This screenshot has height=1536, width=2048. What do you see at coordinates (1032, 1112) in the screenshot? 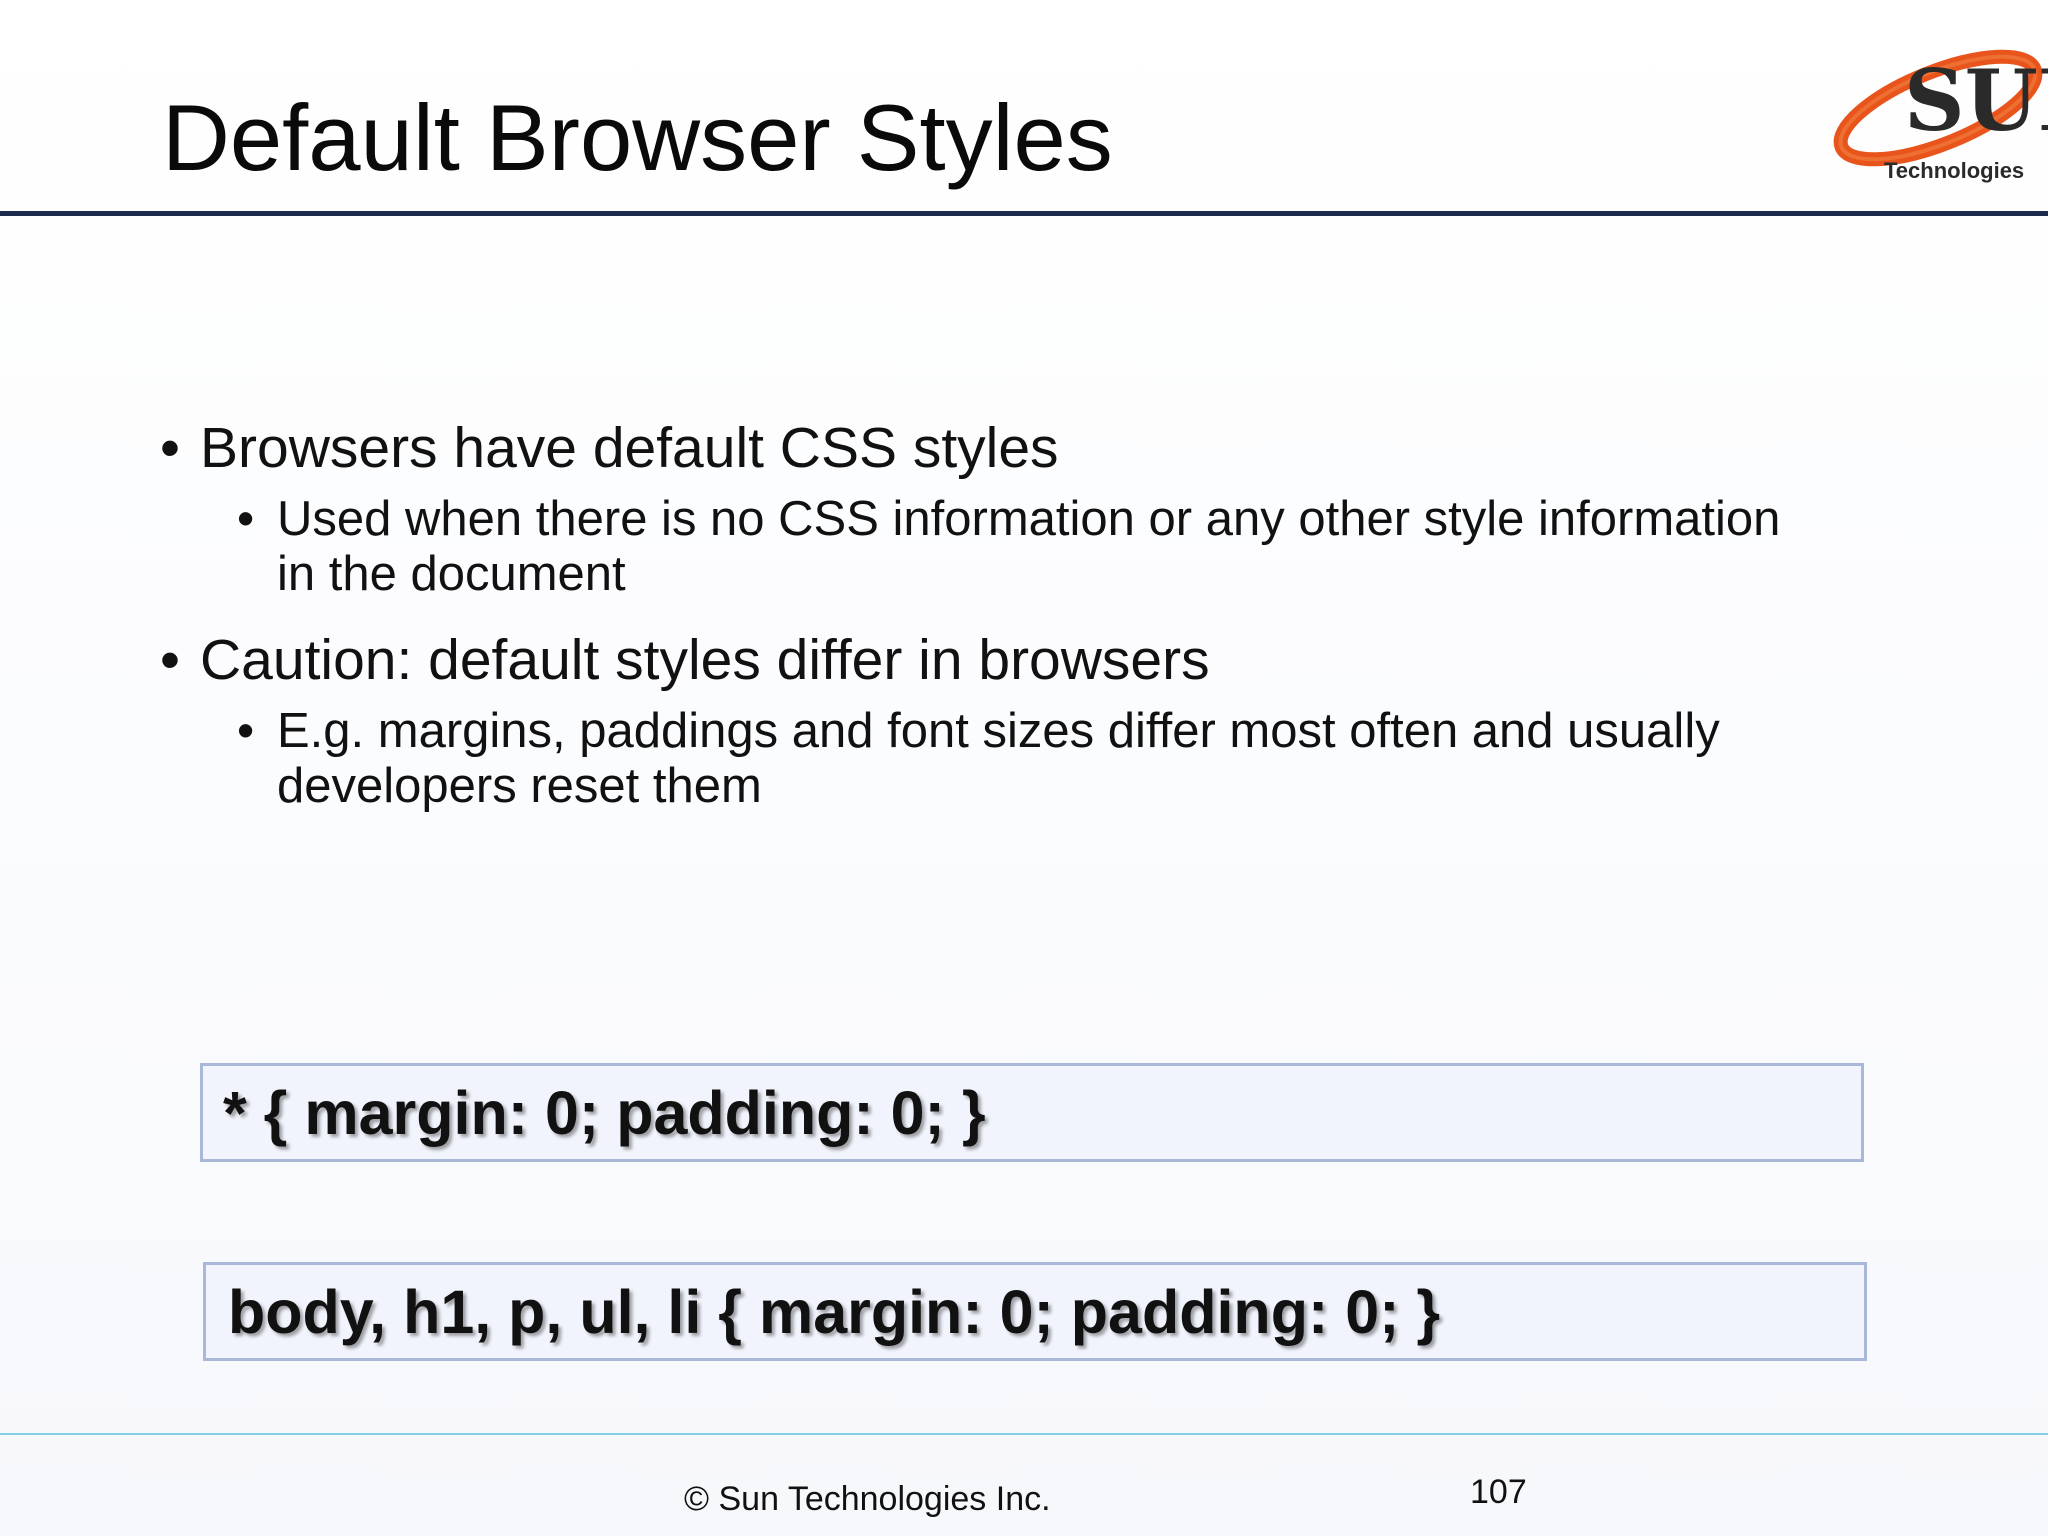
I see `code-example-universal-reset: * { margin: 0; padding: 0; }` at bounding box center [1032, 1112].